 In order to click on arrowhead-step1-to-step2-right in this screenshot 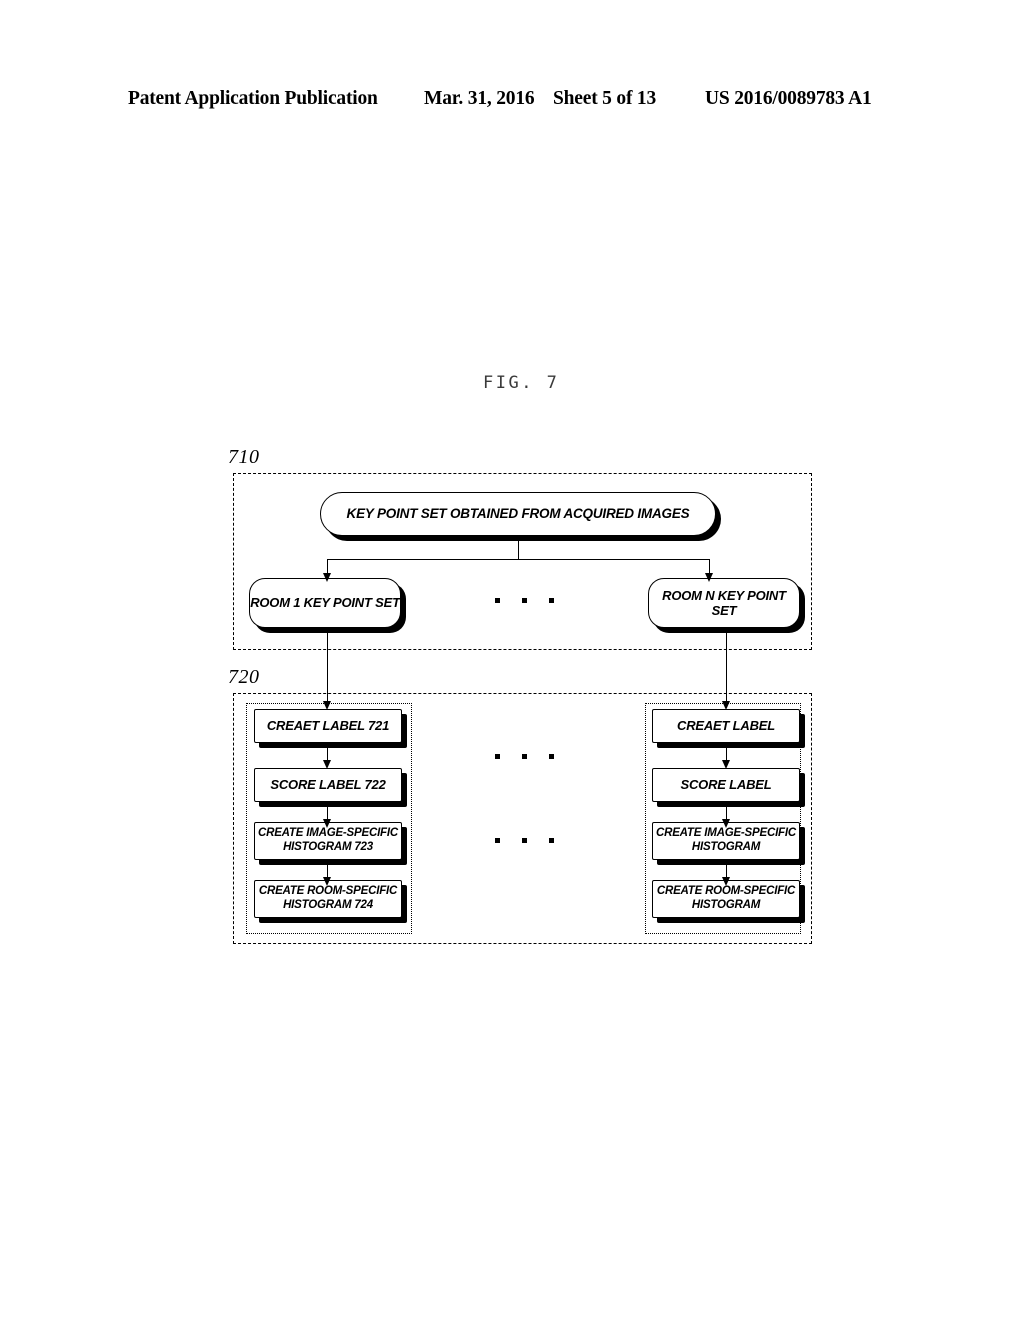, I will do `click(725, 764)`.